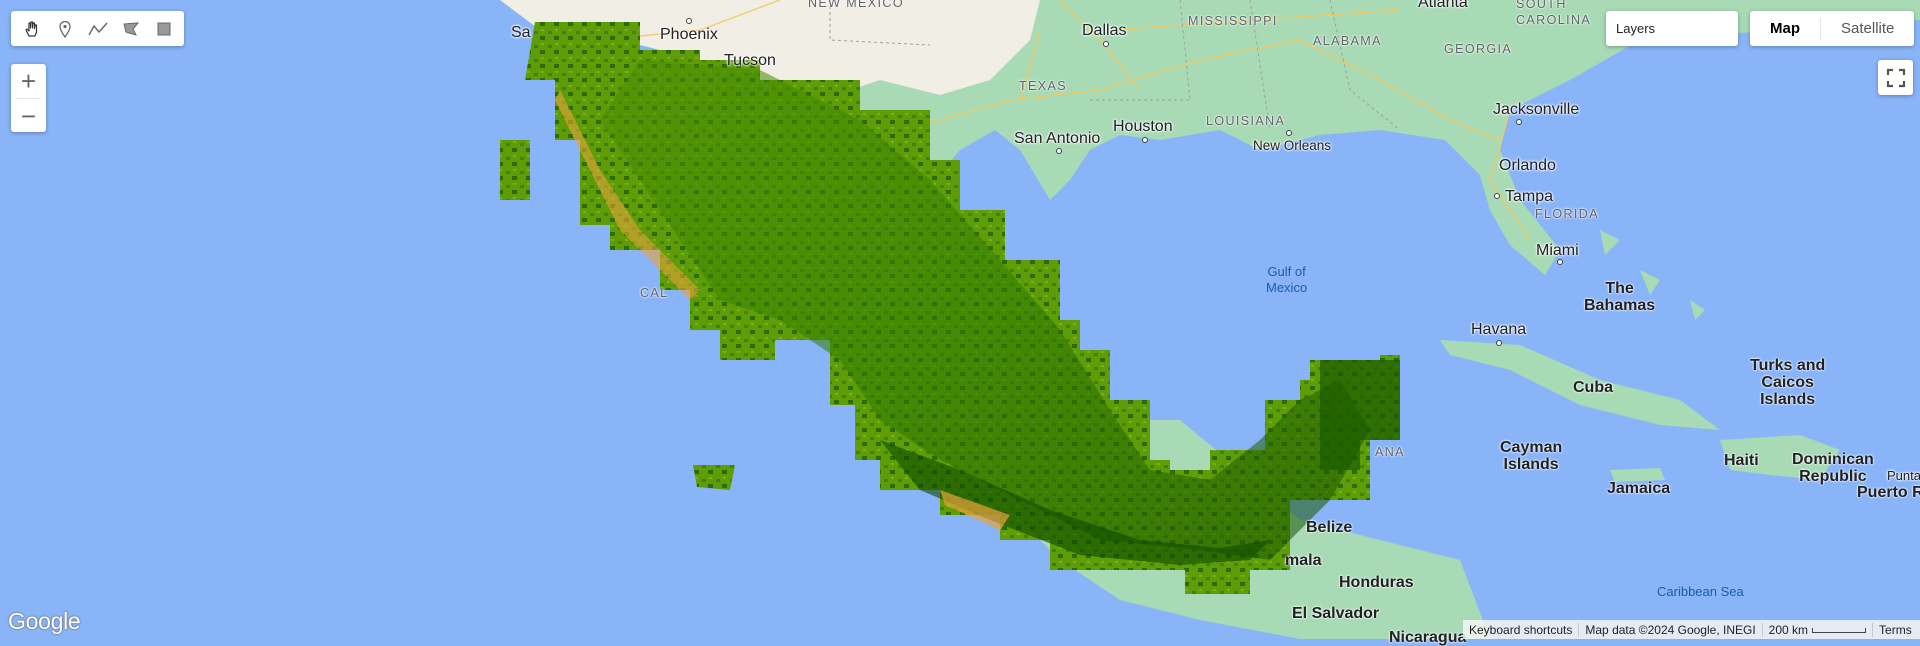 The image size is (1920, 646). Describe the element at coordinates (31, 28) in the screenshot. I see `hand-icon` at that location.